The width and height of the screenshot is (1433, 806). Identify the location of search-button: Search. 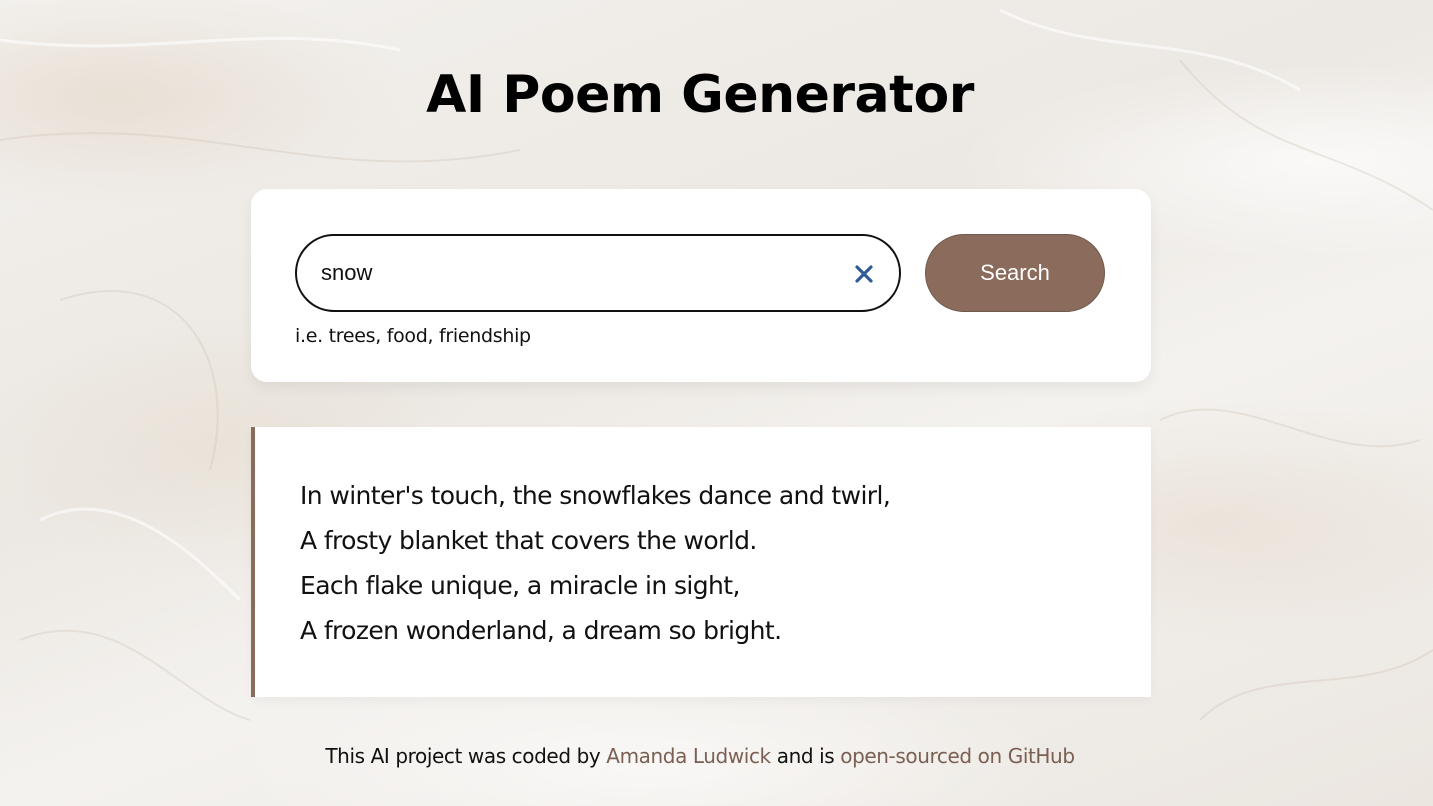
(1015, 273).